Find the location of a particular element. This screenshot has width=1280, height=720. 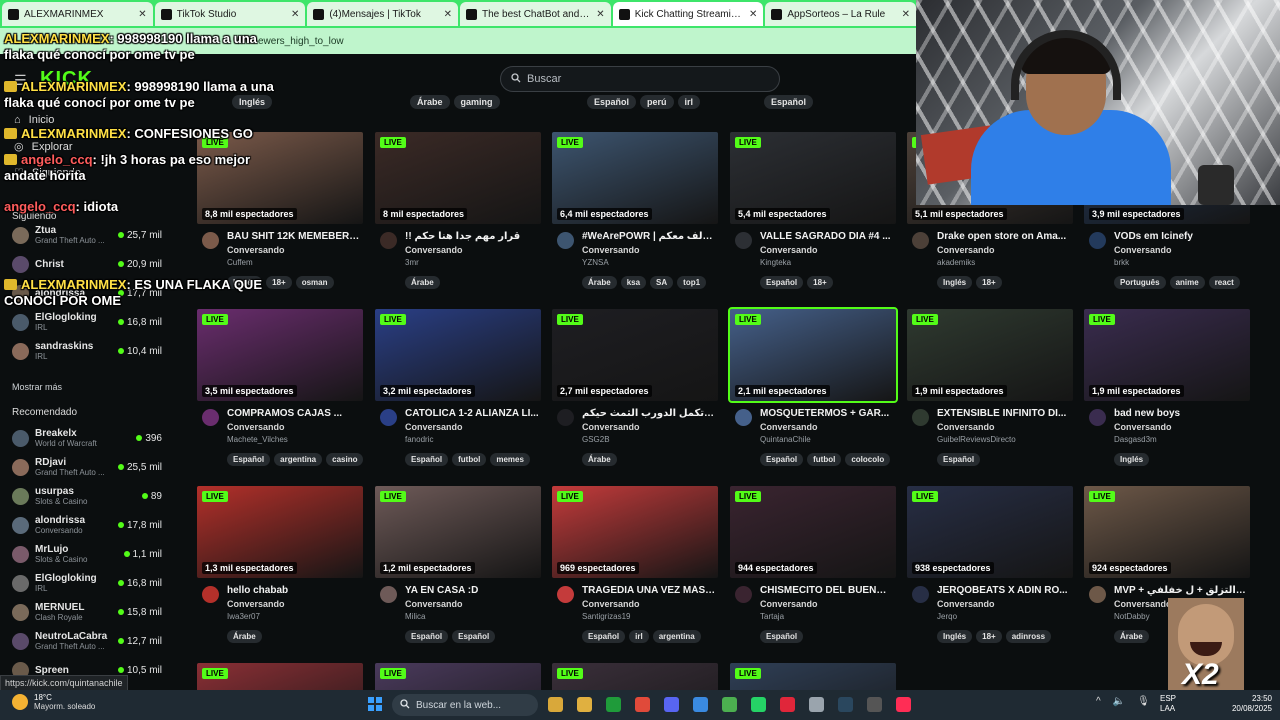

obs-icon is located at coordinates (874, 704).